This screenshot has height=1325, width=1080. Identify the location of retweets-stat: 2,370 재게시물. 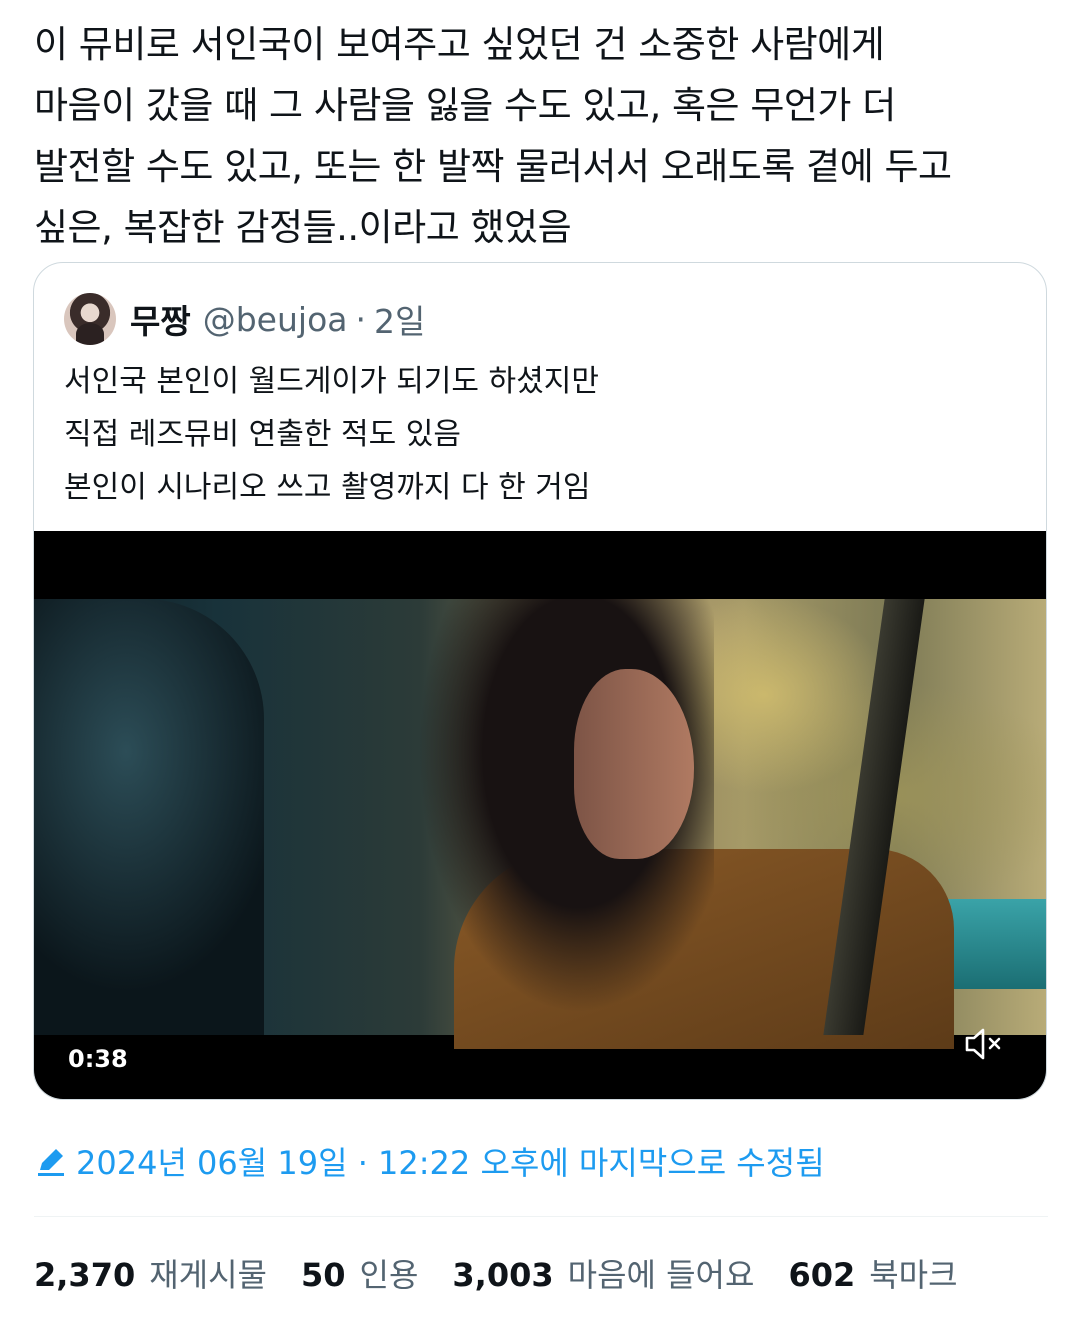
(150, 1273).